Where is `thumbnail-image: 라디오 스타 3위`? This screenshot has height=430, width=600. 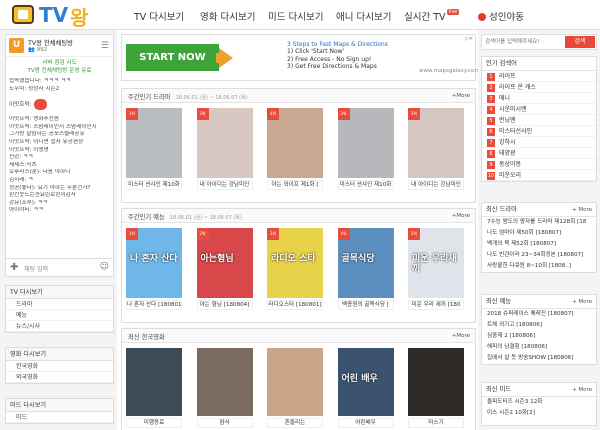
thumbnail-image: 라디오 스타 3위 is located at coordinates (295, 263).